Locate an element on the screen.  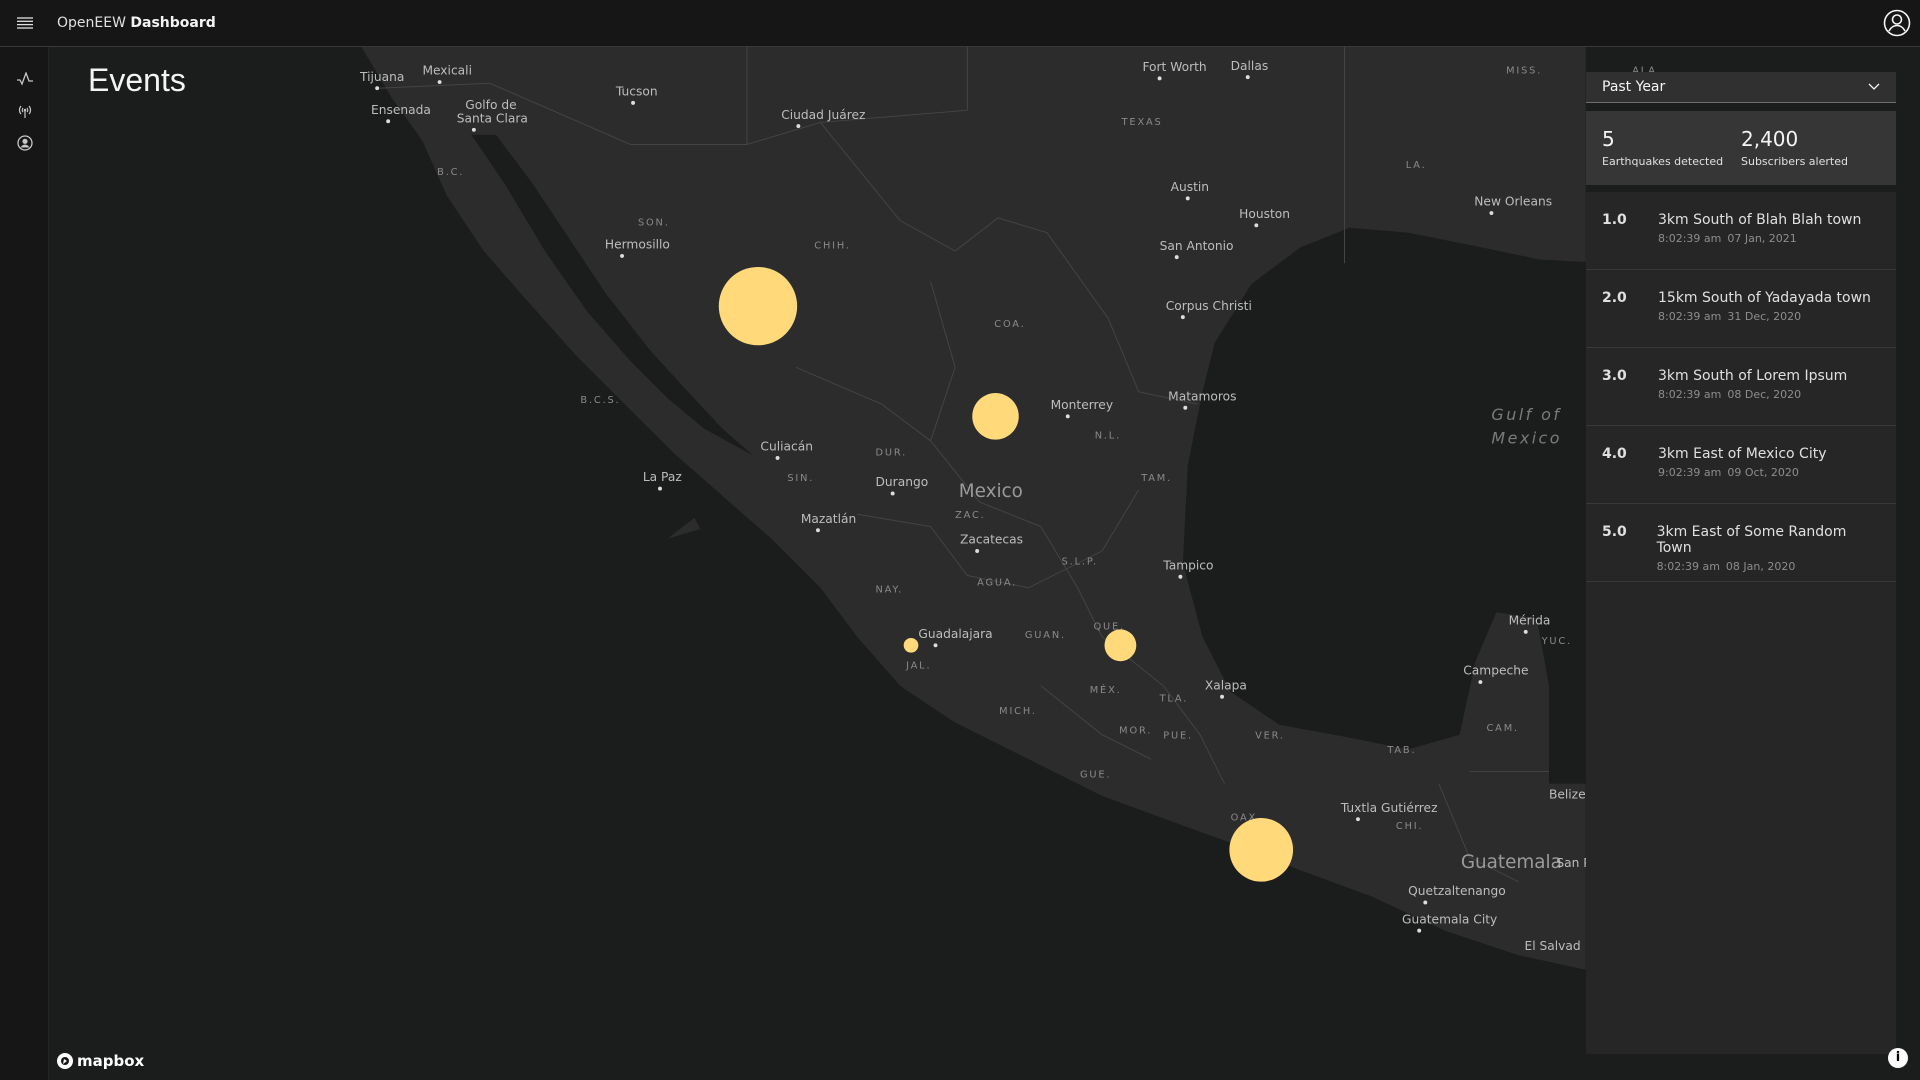
event-timestamp: 9:02:39 am 09 Oct, 2020 is located at coordinates (1742, 472).